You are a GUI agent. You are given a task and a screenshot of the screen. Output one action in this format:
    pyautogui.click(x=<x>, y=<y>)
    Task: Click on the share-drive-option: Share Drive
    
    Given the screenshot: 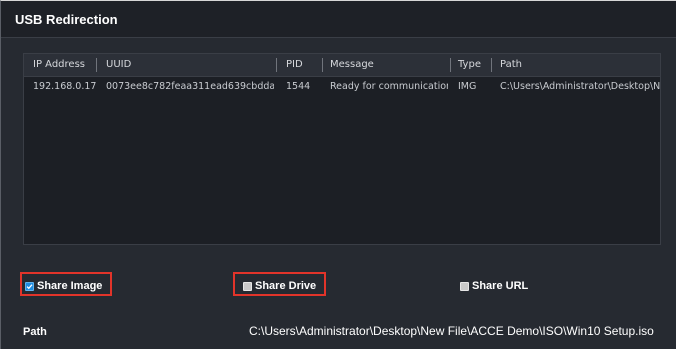 What is the action you would take?
    pyautogui.click(x=279, y=286)
    